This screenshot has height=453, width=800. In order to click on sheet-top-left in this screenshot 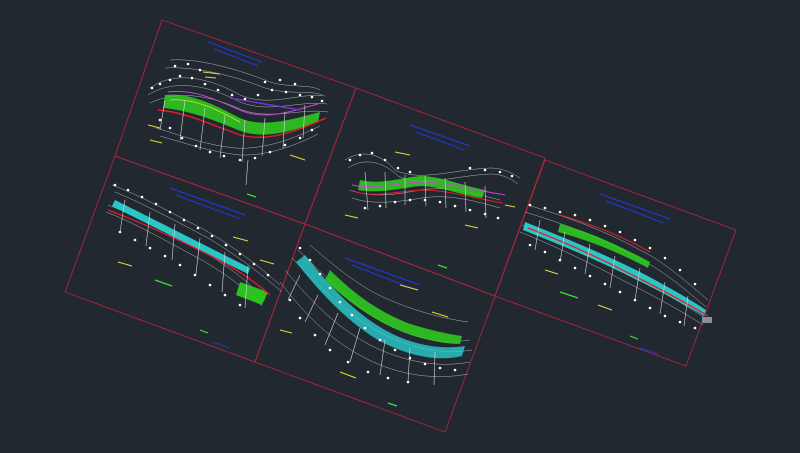, I will do `click(238, 119)`.